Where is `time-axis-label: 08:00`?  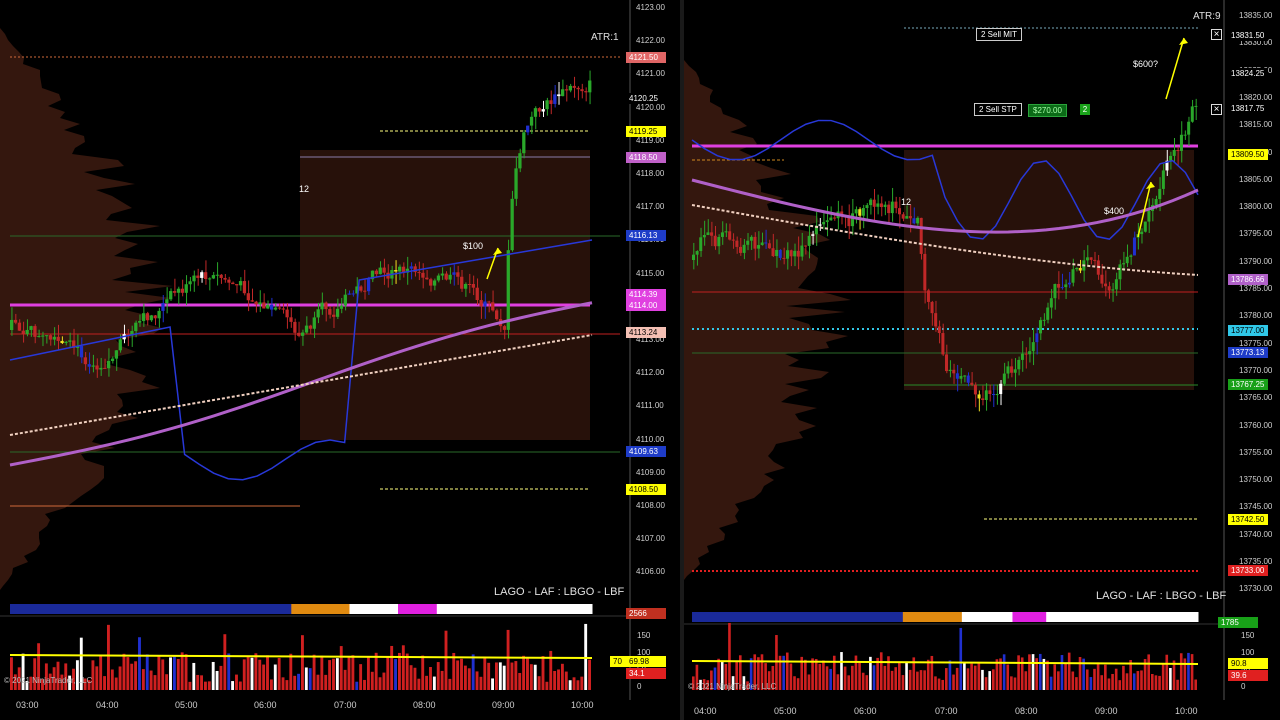 time-axis-label: 08:00 is located at coordinates (1026, 711).